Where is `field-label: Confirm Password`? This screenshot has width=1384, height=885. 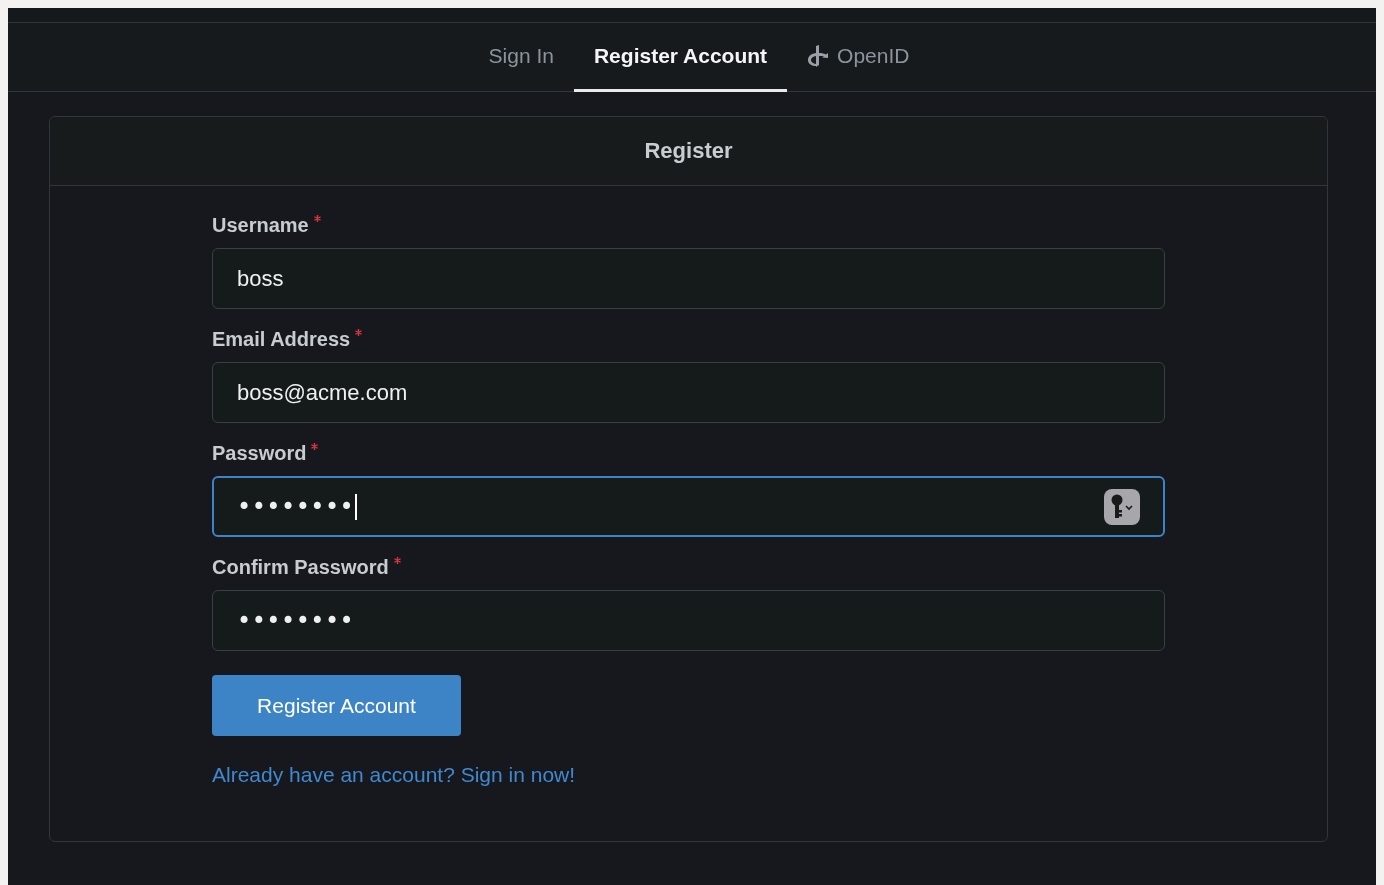
field-label: Confirm Password is located at coordinates (300, 567).